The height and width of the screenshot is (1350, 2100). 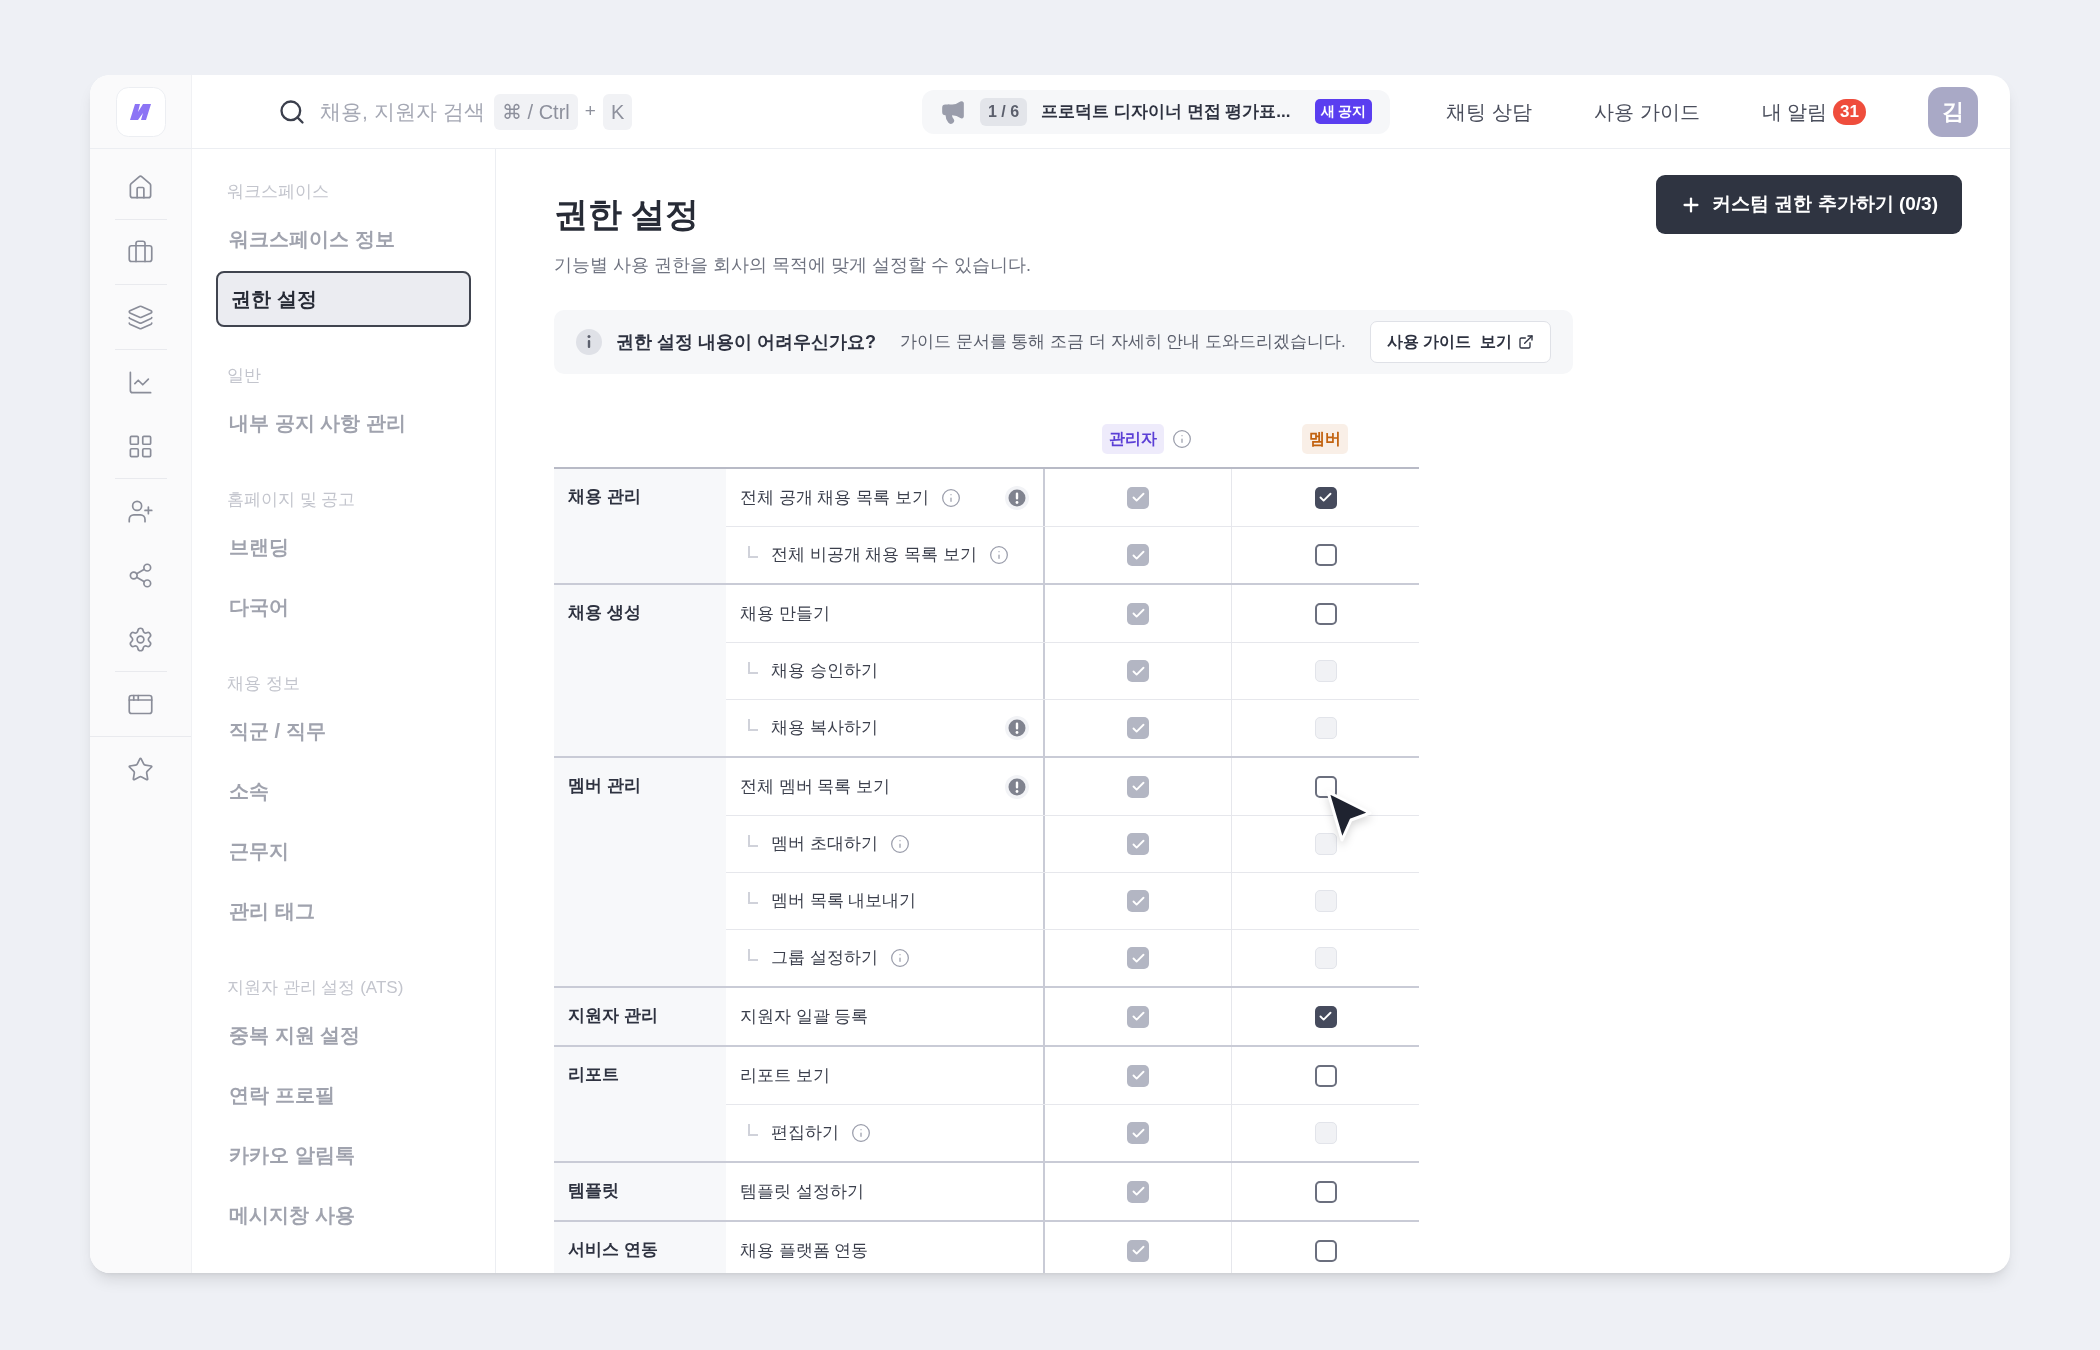 I want to click on sidebar-item: 중복 지원 설정, so click(x=343, y=1035).